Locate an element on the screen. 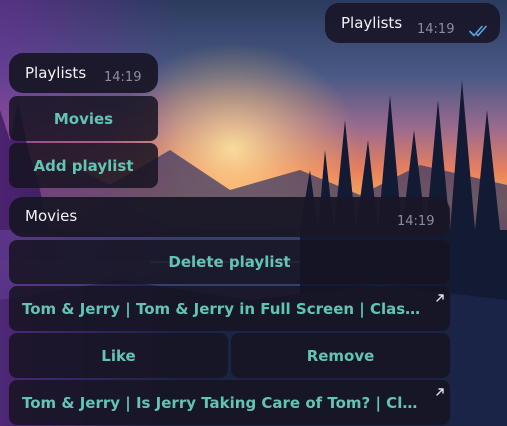  delete-playlist-button: Delete playlist is located at coordinates (229, 262).